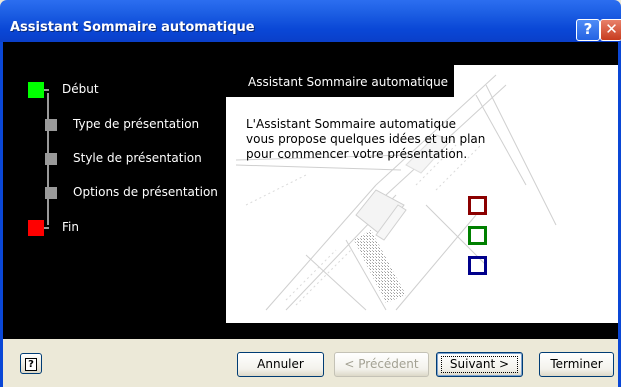 Image resolution: width=621 pixels, height=387 pixels. I want to click on red-square-icon, so click(477, 205).